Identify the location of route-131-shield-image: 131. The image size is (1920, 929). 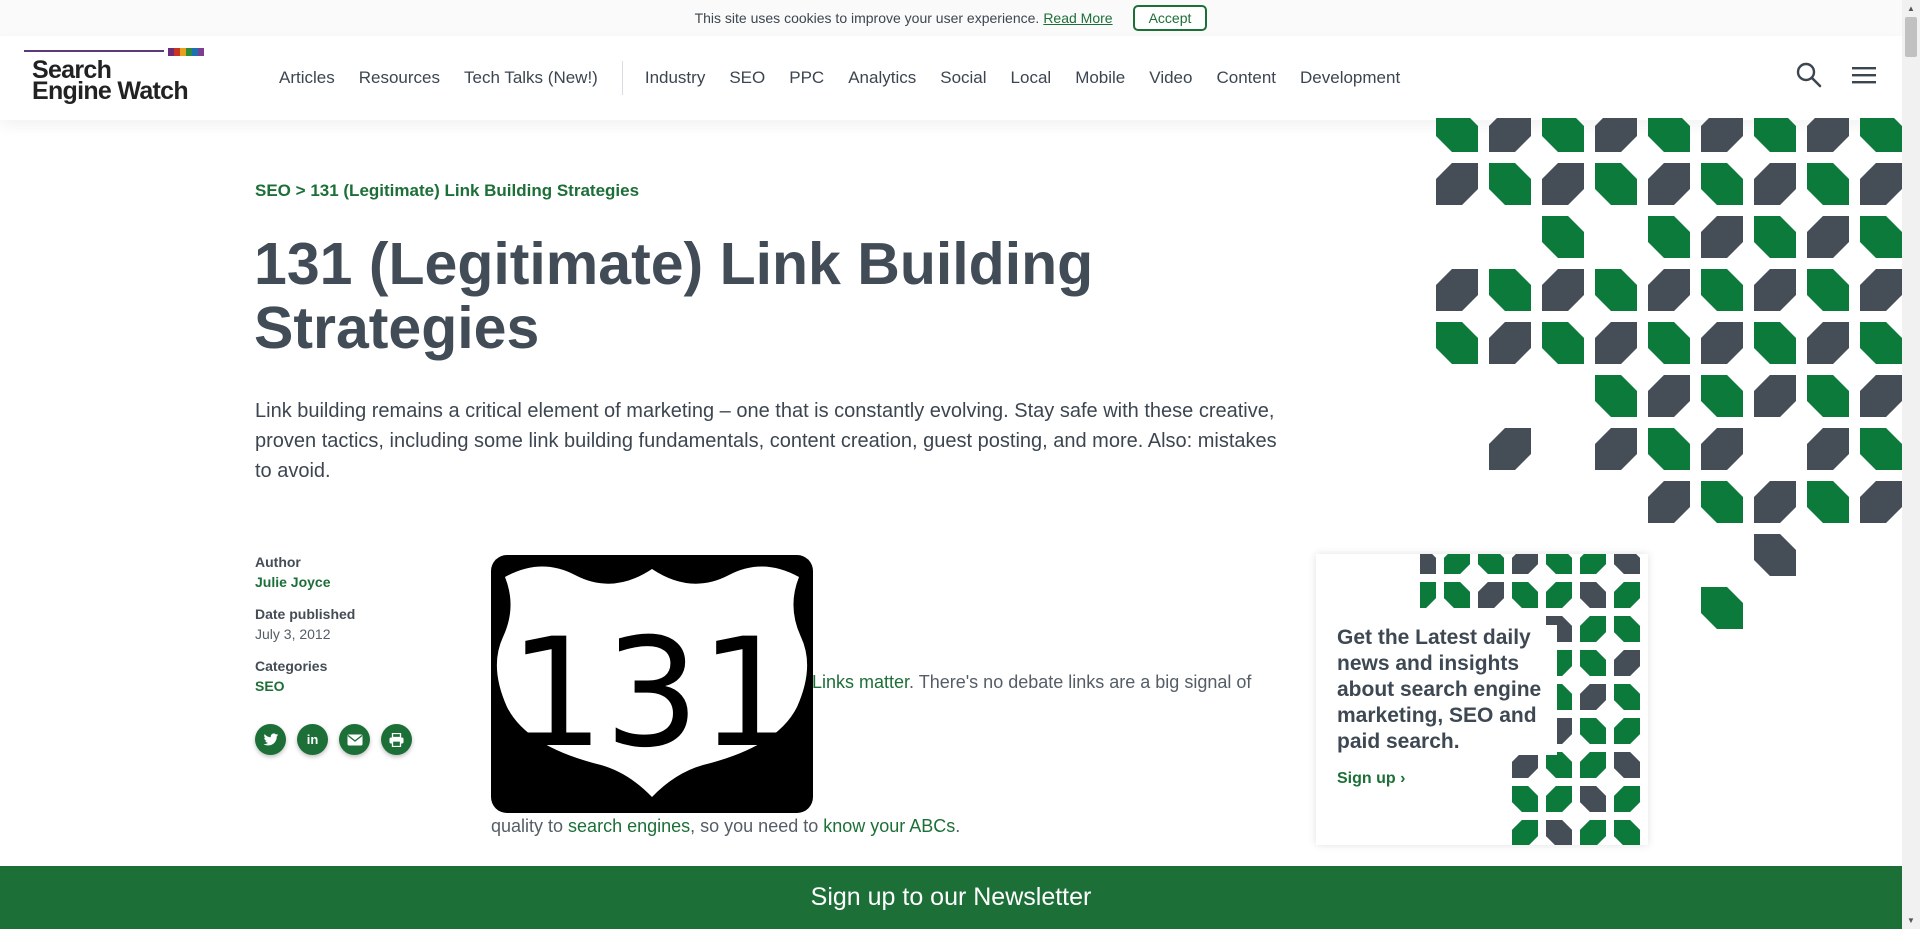
(652, 684).